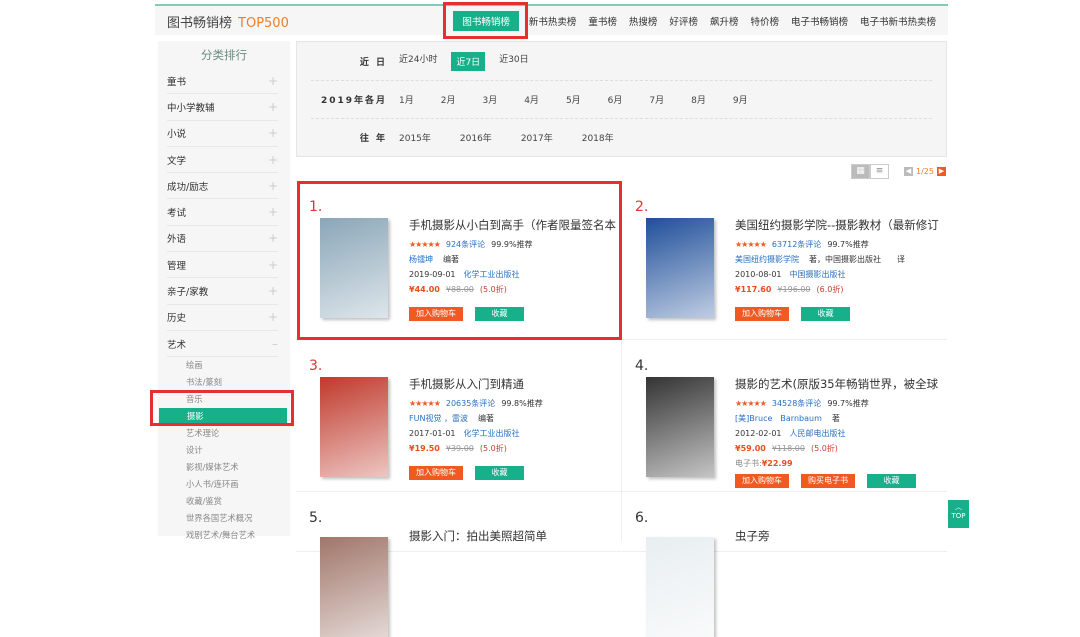 The width and height of the screenshot is (1080, 637). I want to click on sidebar-item: 成功/励志 +, so click(222, 186).